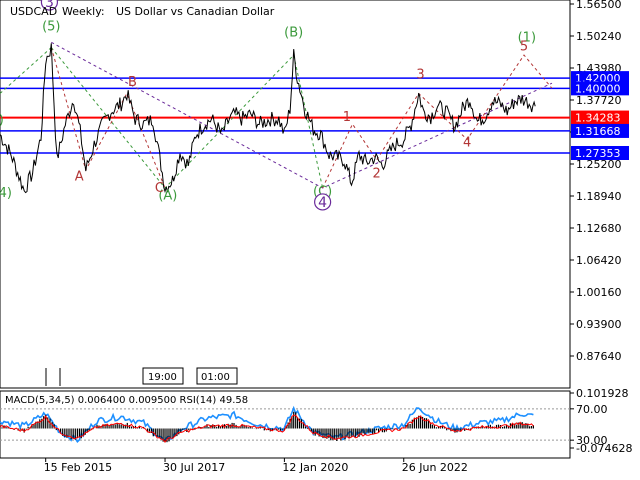  Describe the element at coordinates (33, 11) in the screenshot. I see `symbol-label: USDCAD` at that location.